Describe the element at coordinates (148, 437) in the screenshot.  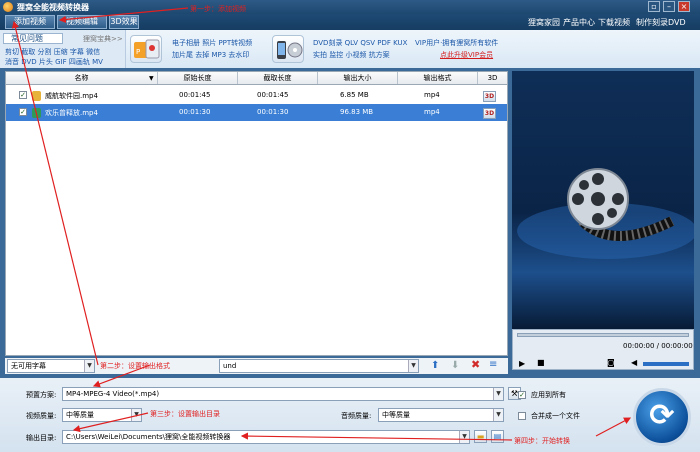
I see `output-dir-value: C:\Users\WeiLei\Documents\狸窝\全能视频转换器` at that location.